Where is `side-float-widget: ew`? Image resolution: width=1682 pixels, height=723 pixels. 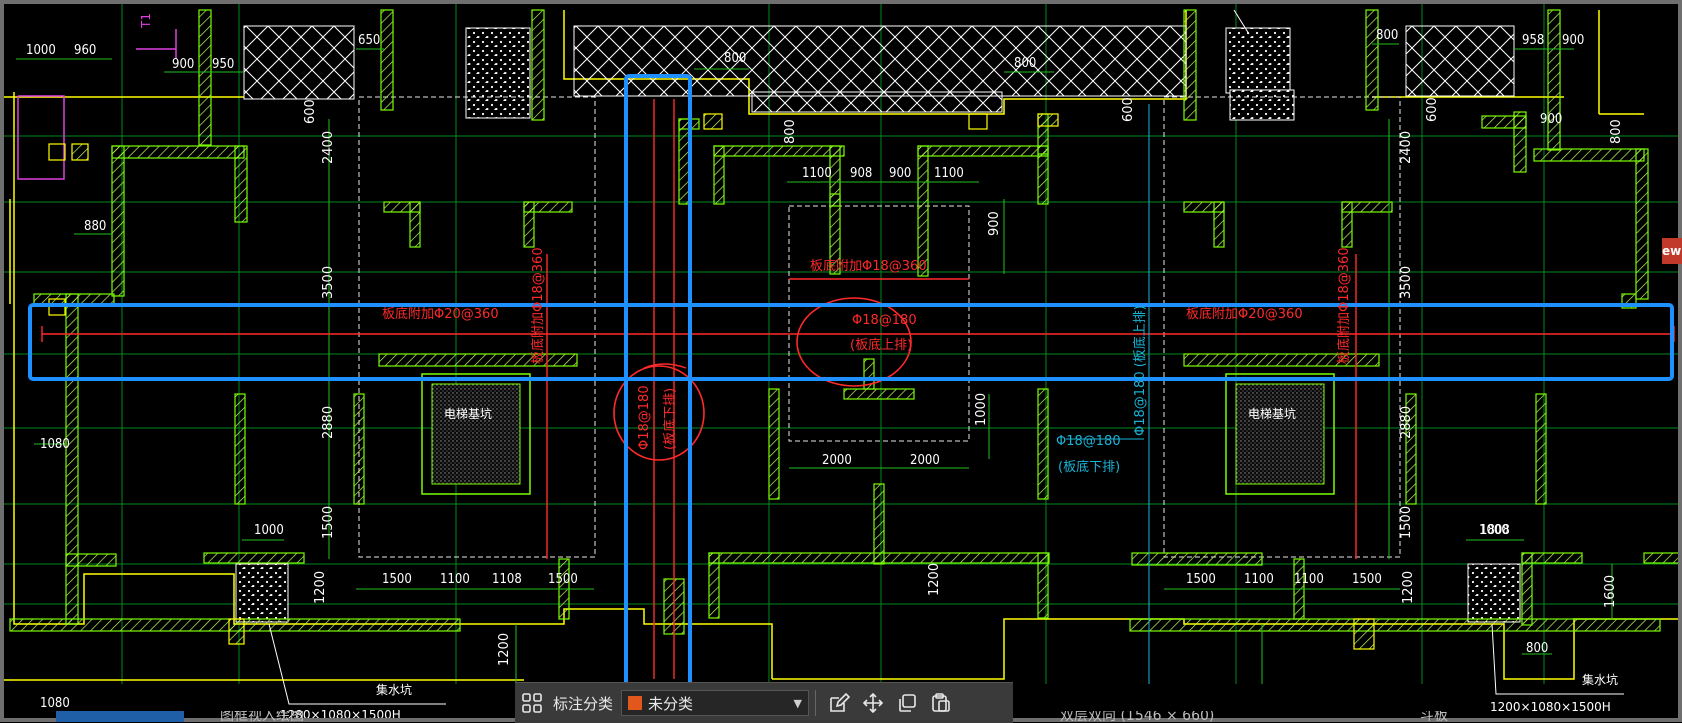
side-float-widget: ew is located at coordinates (1672, 251).